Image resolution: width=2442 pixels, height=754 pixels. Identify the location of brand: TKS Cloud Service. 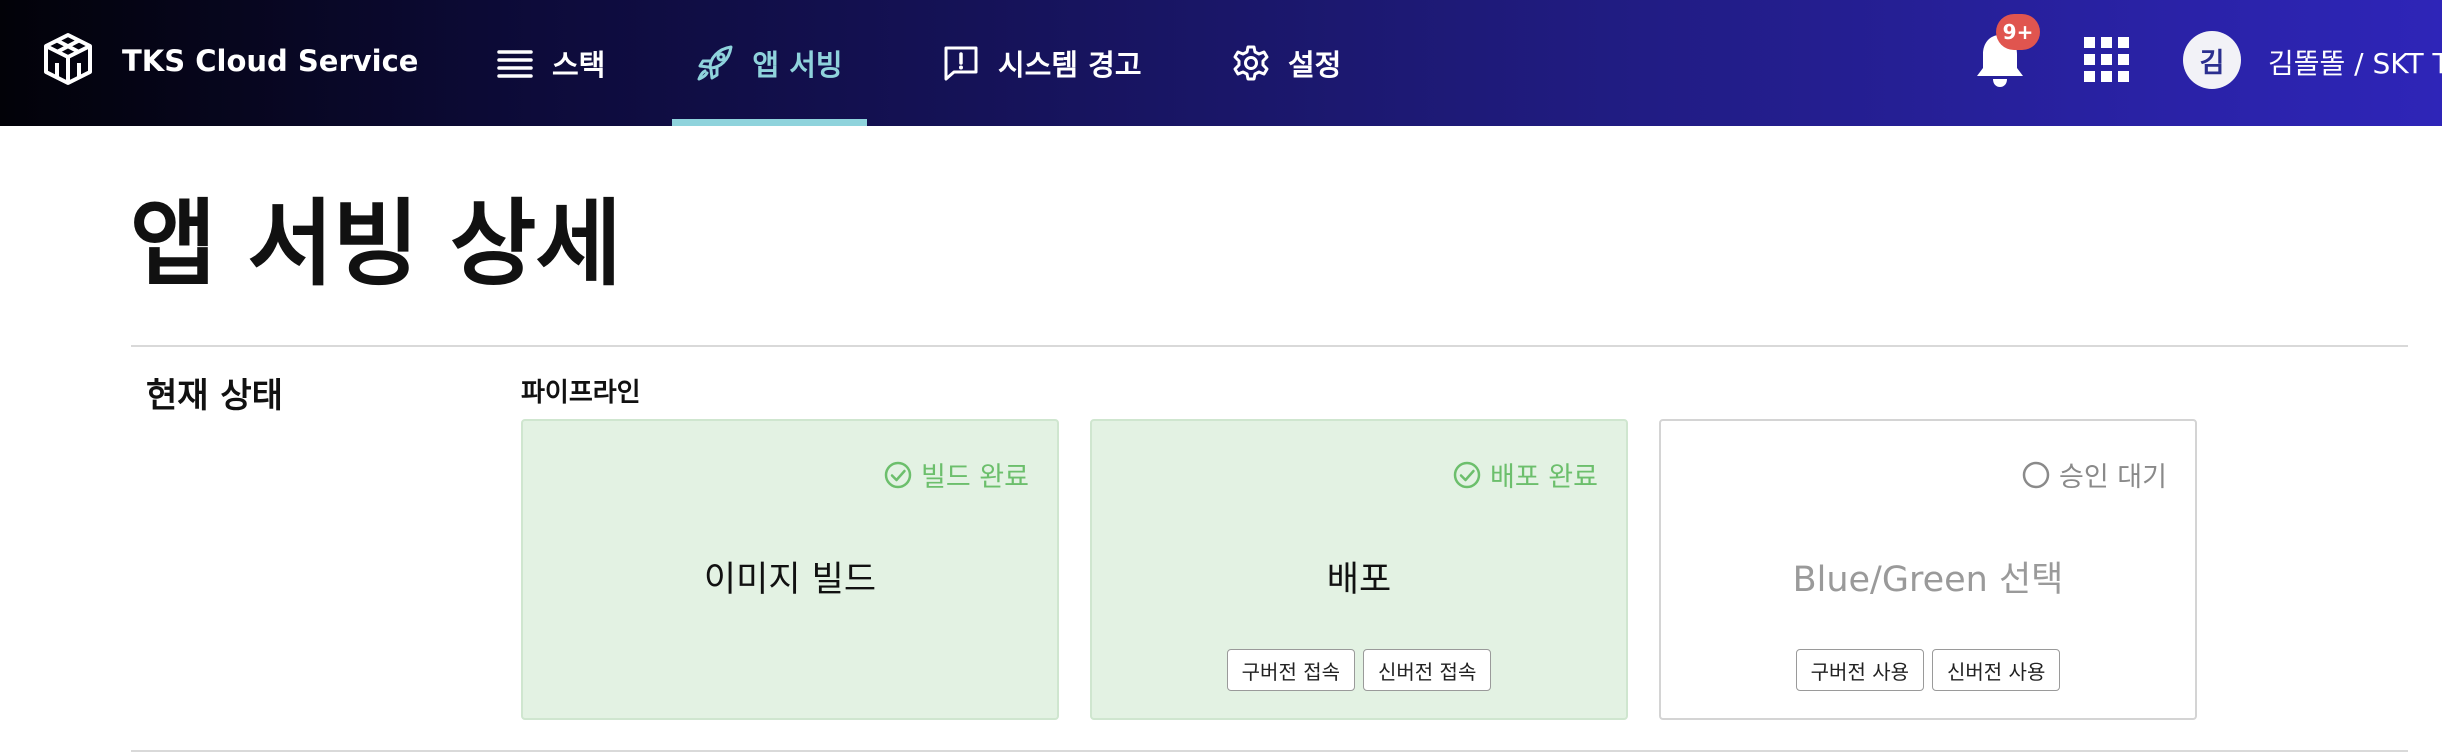
(229, 61).